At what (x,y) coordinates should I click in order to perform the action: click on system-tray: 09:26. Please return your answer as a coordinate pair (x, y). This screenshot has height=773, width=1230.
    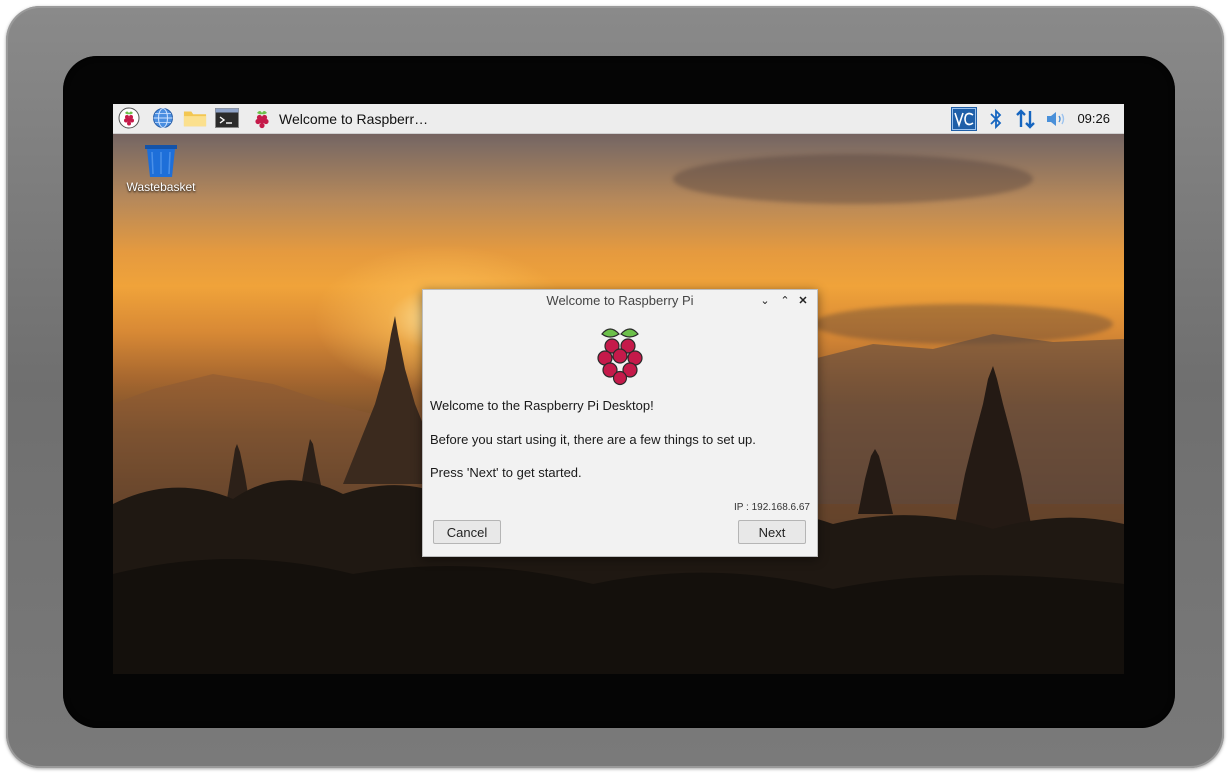
    Looking at the image, I should click on (1037, 118).